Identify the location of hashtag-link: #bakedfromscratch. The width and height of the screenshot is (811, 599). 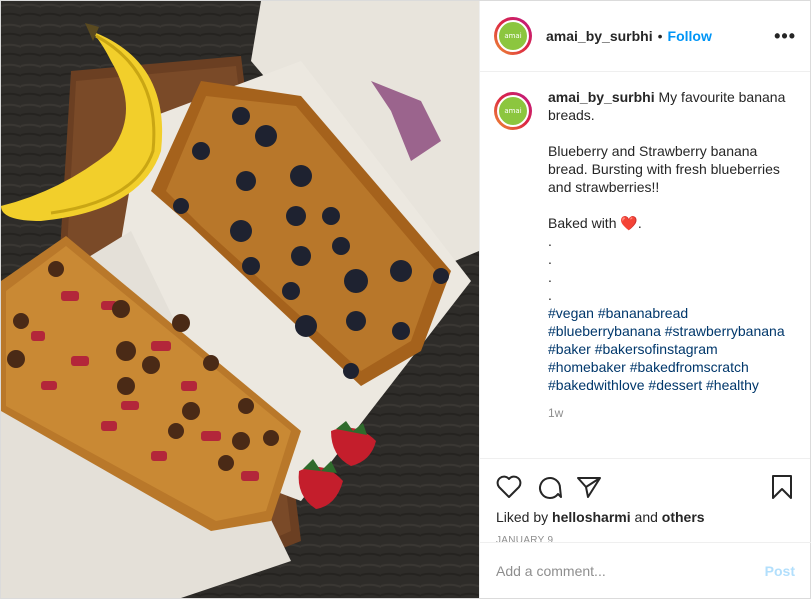
(689, 367).